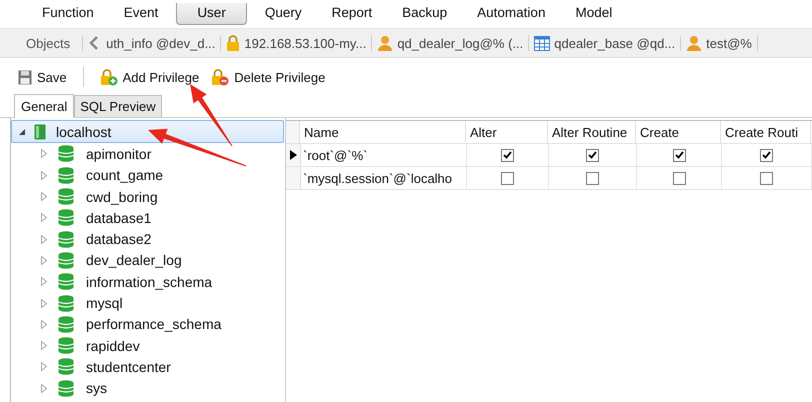  Describe the element at coordinates (148, 324) in the screenshot. I see `tree-item: performance_schema` at that location.